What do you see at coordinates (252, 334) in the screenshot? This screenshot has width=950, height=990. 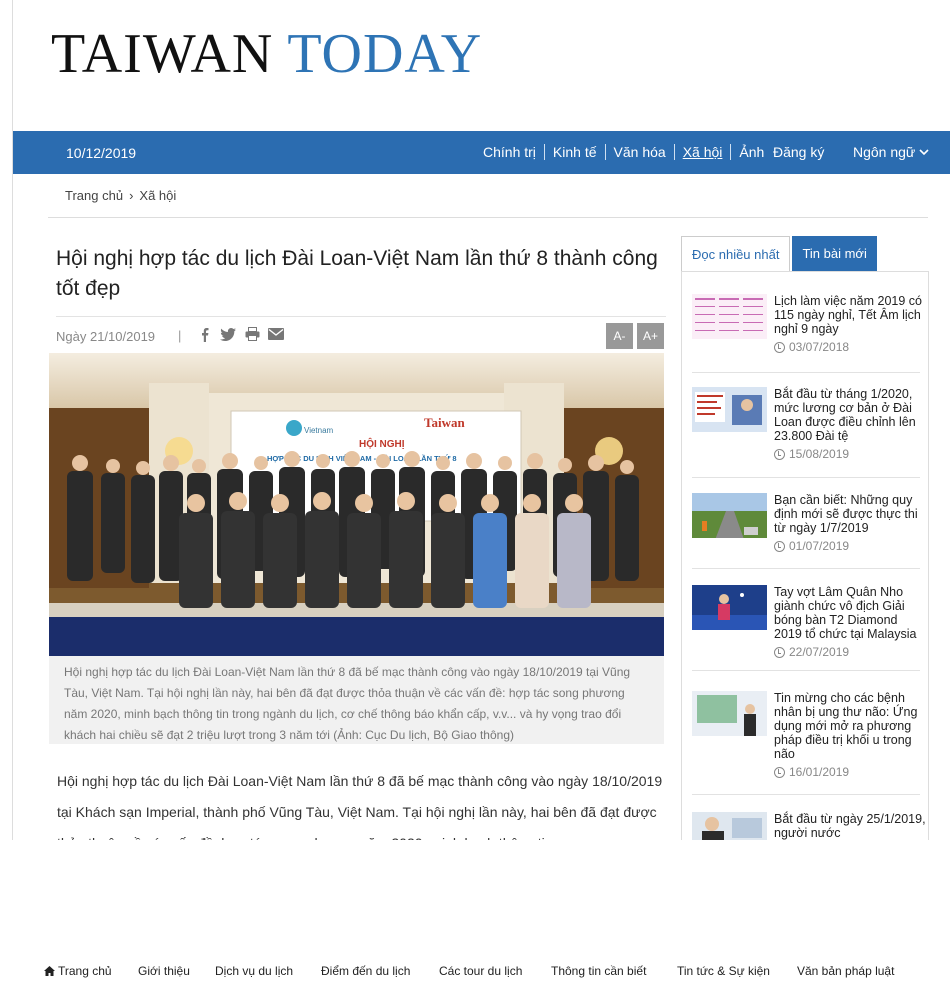 I see `print-icon` at bounding box center [252, 334].